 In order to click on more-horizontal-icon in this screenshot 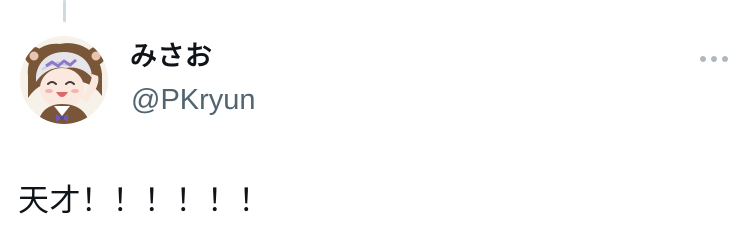, I will do `click(714, 59)`.